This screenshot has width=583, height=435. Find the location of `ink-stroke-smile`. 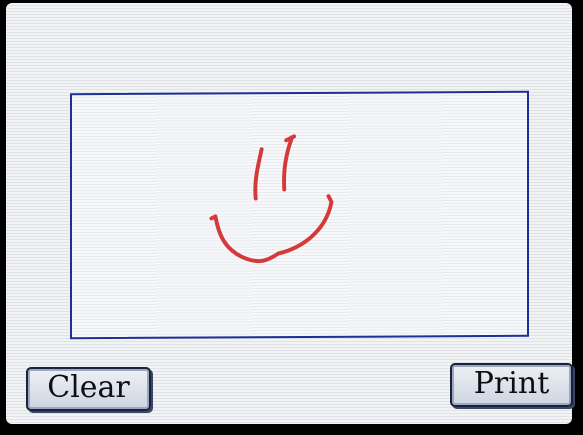

ink-stroke-smile is located at coordinates (271, 229).